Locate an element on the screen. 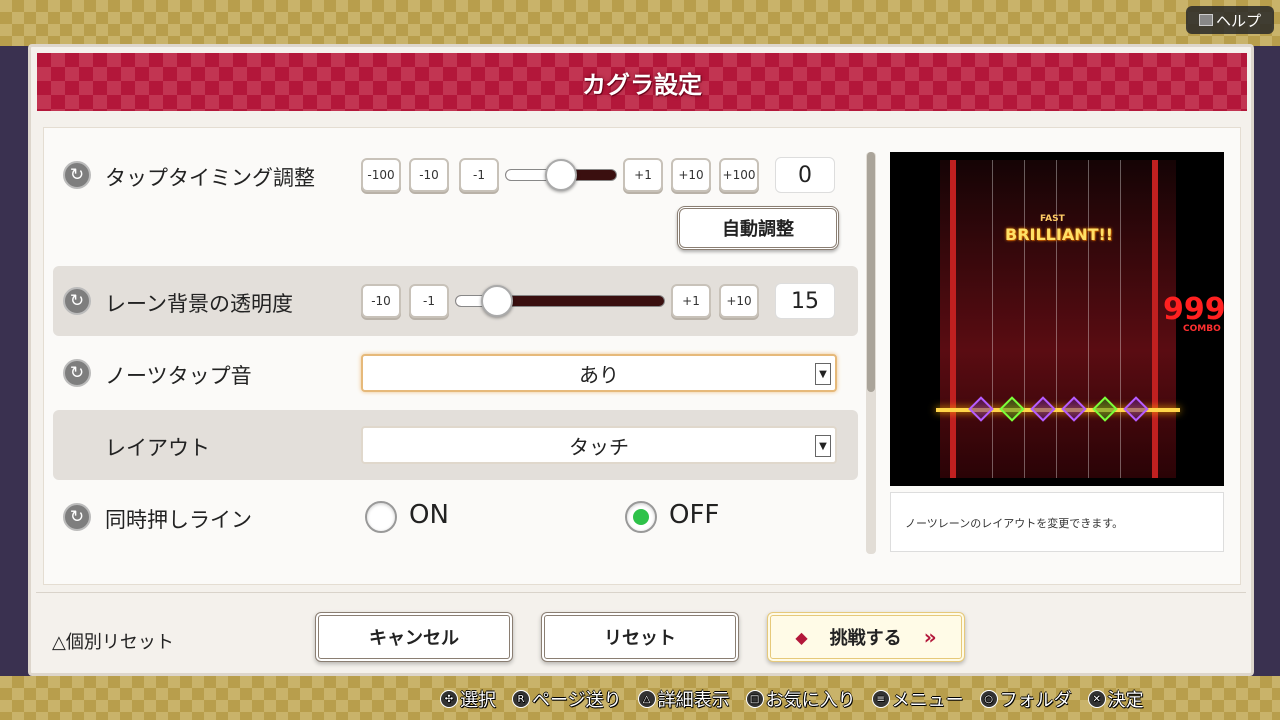 This screenshot has height=720, width=1280. control-hint: ≡ メニュー is located at coordinates (917, 699).